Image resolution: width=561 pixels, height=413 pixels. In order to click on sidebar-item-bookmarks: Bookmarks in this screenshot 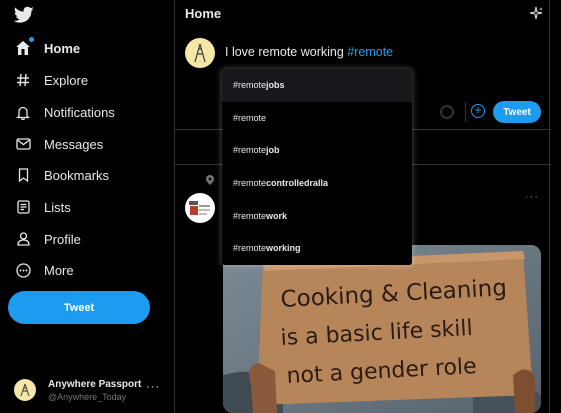, I will do `click(61, 175)`.